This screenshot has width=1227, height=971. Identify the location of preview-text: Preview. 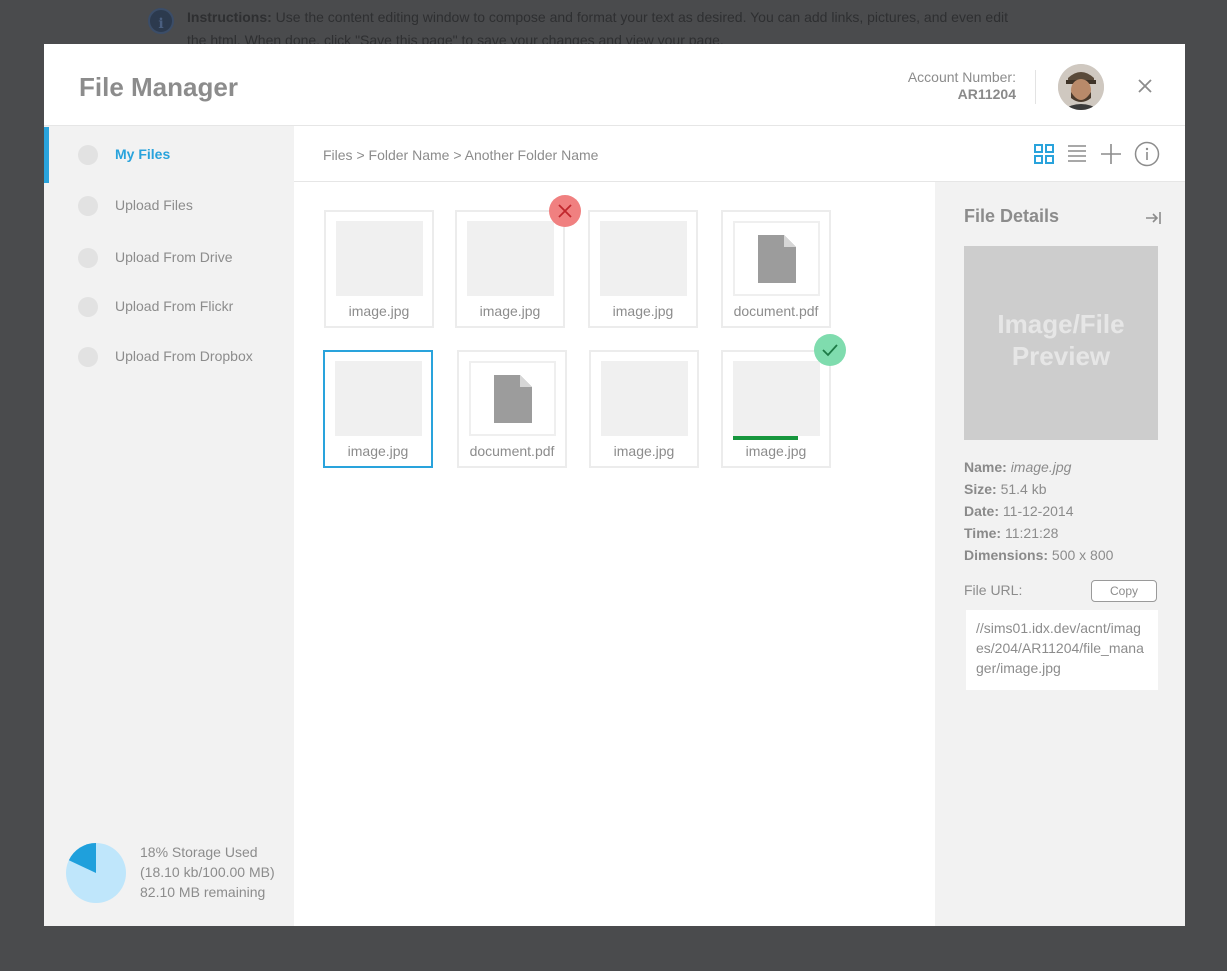
(1061, 356).